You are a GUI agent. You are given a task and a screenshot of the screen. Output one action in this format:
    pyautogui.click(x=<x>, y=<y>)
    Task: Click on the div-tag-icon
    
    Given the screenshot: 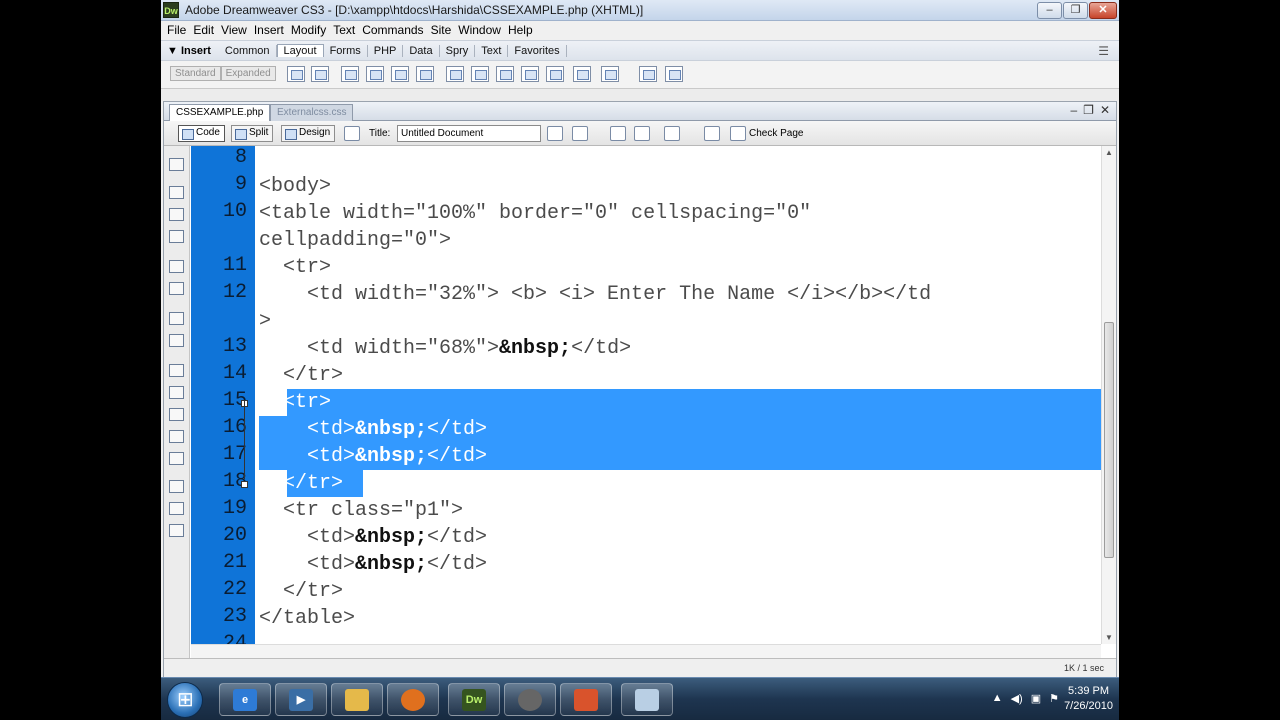 What is the action you would take?
    pyautogui.click(x=350, y=74)
    